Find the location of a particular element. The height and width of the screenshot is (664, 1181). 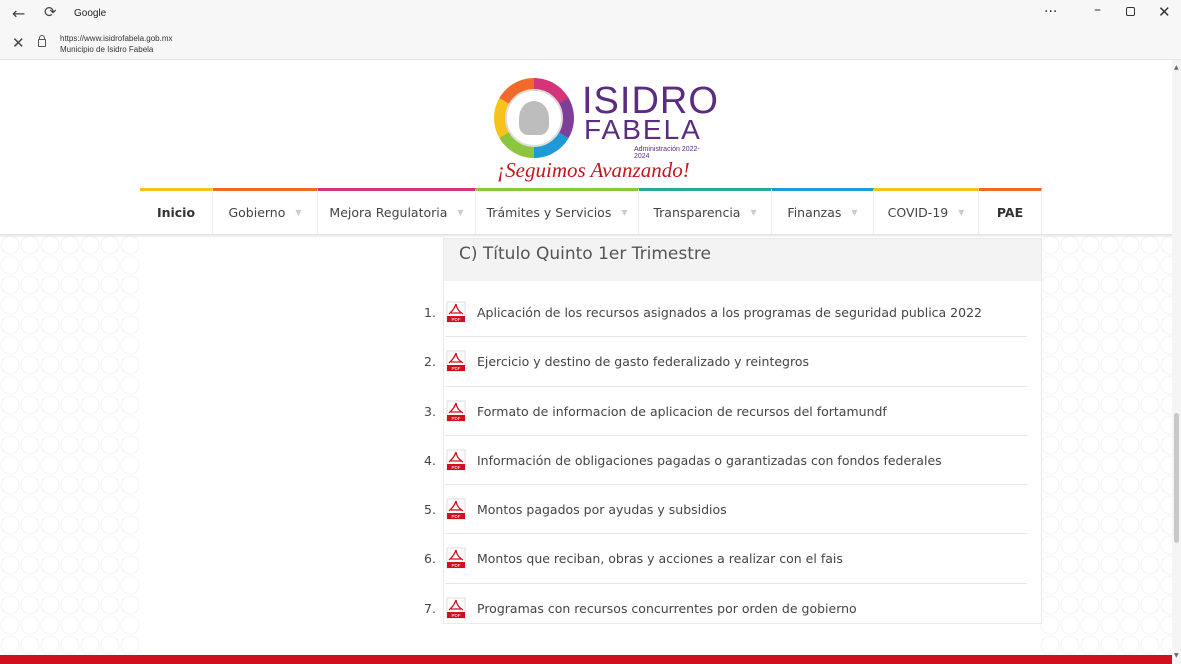

nav-item-label: COVID-19 is located at coordinates (918, 212).